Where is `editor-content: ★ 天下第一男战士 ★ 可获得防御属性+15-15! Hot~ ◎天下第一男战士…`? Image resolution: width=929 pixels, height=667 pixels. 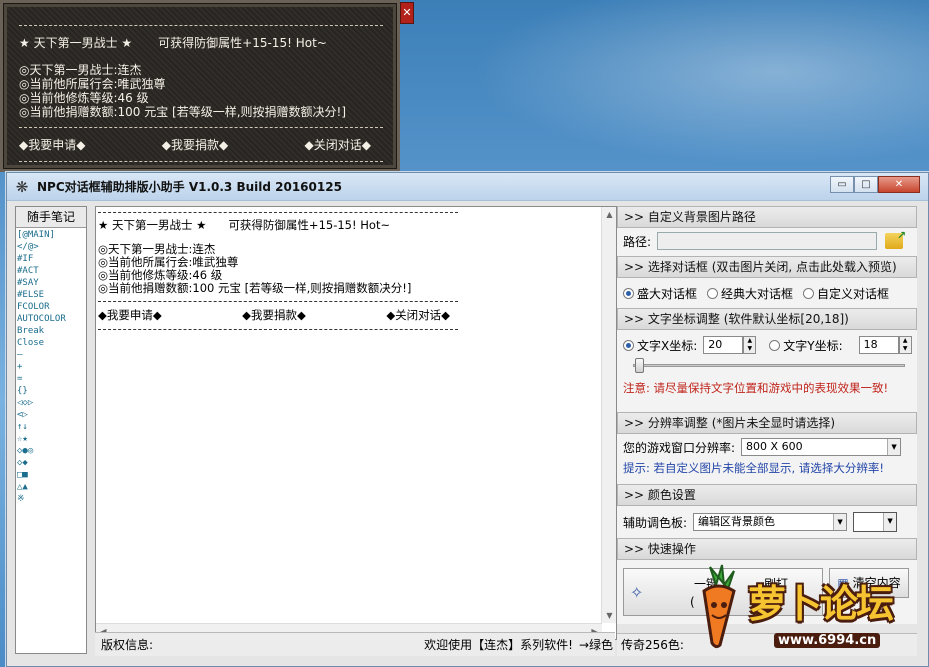
editor-content: ★ 天下第一男战士 ★ 可获得防御属性+15-15! Hot~ ◎天下第一男战士… is located at coordinates (278, 271).